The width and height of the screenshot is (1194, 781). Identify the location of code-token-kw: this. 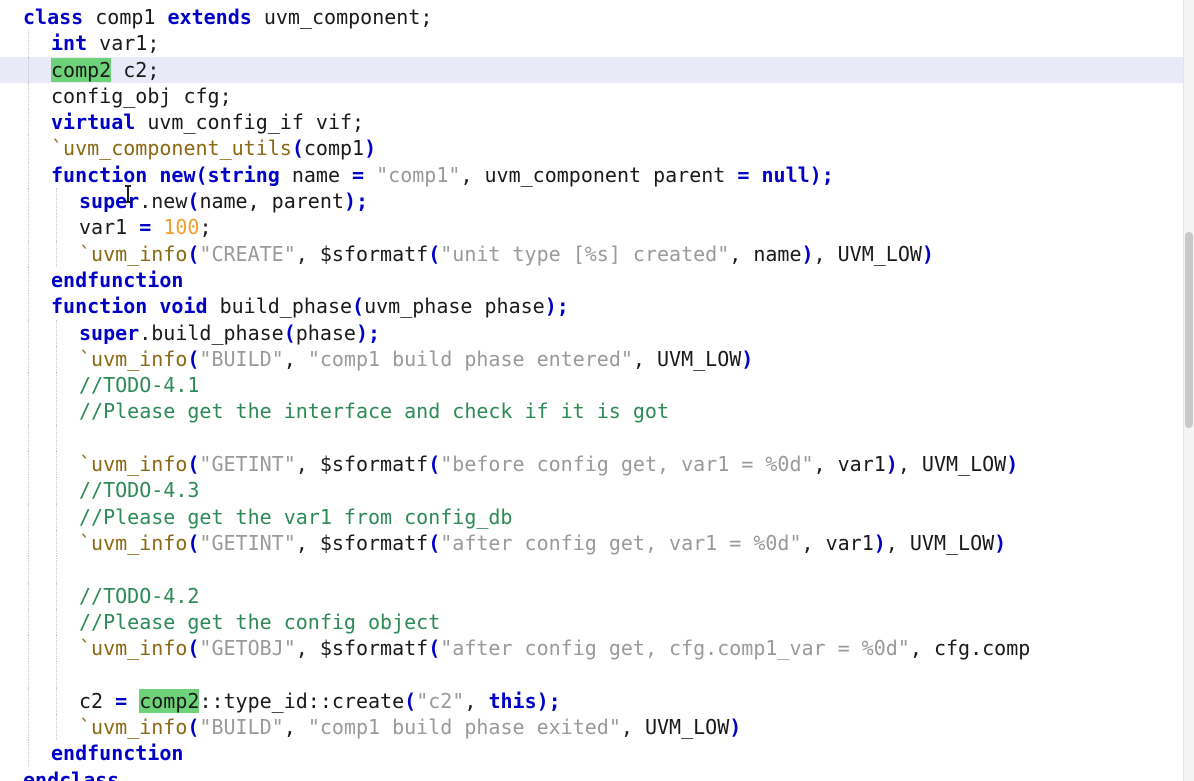
(512, 700).